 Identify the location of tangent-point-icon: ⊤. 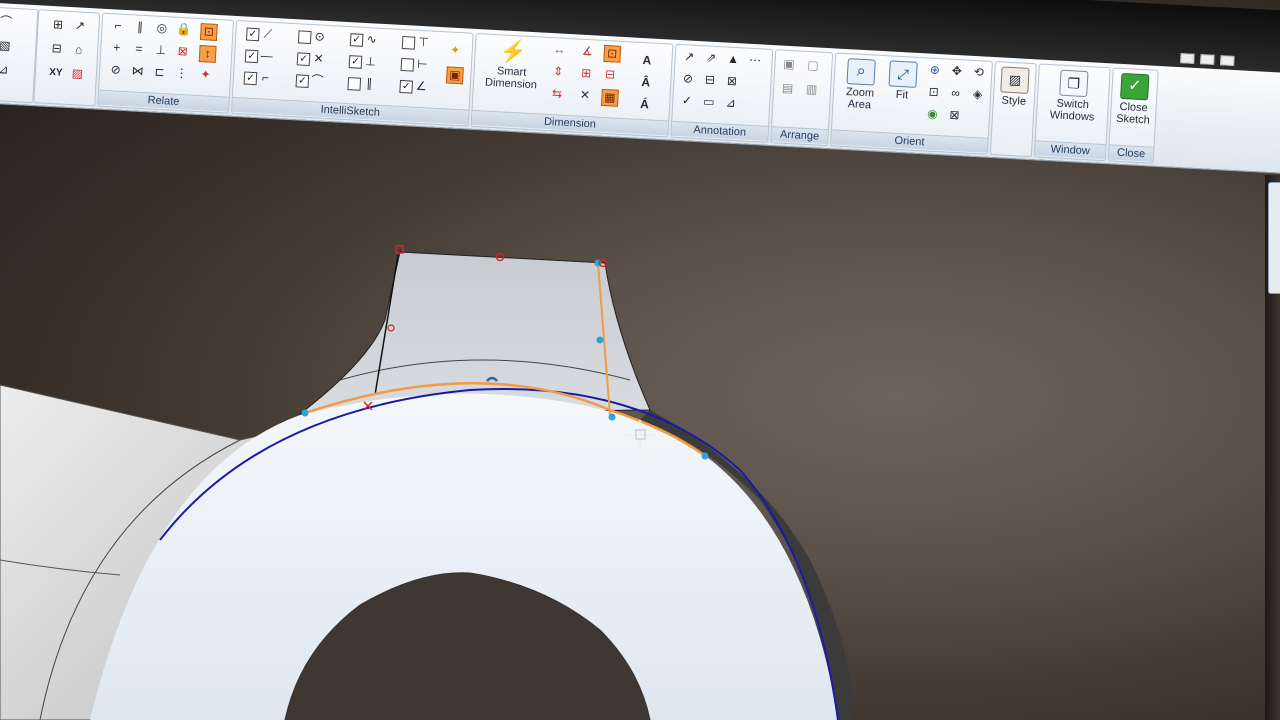
(424, 42).